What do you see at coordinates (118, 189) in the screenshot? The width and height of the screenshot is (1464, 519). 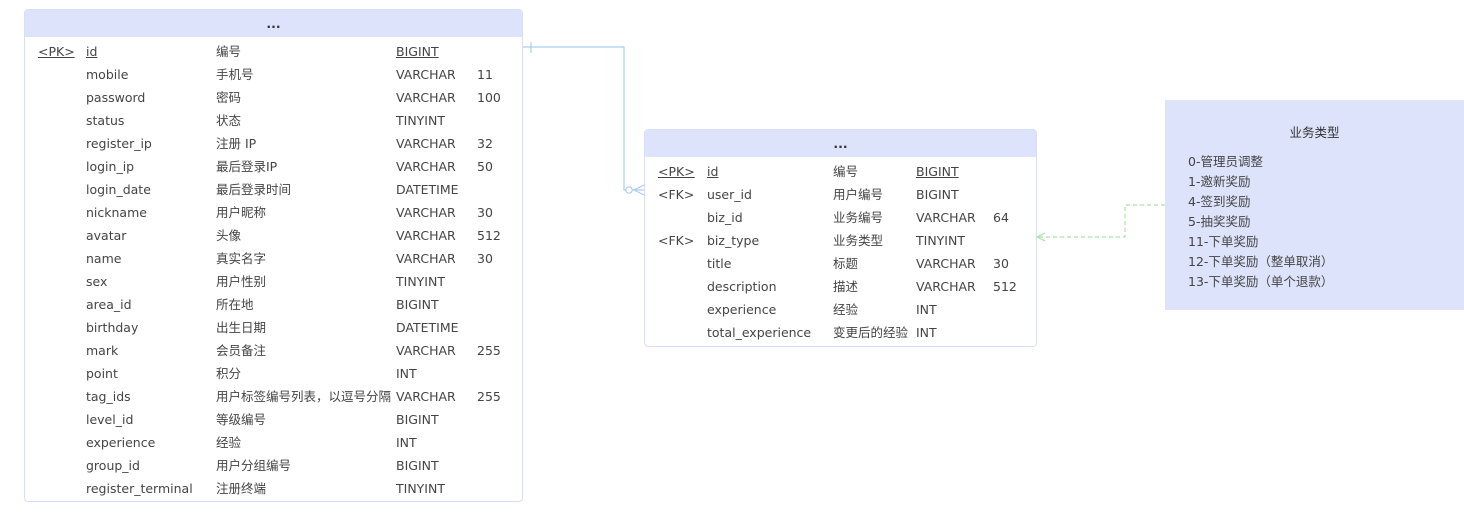 I see `column-name: login_date` at bounding box center [118, 189].